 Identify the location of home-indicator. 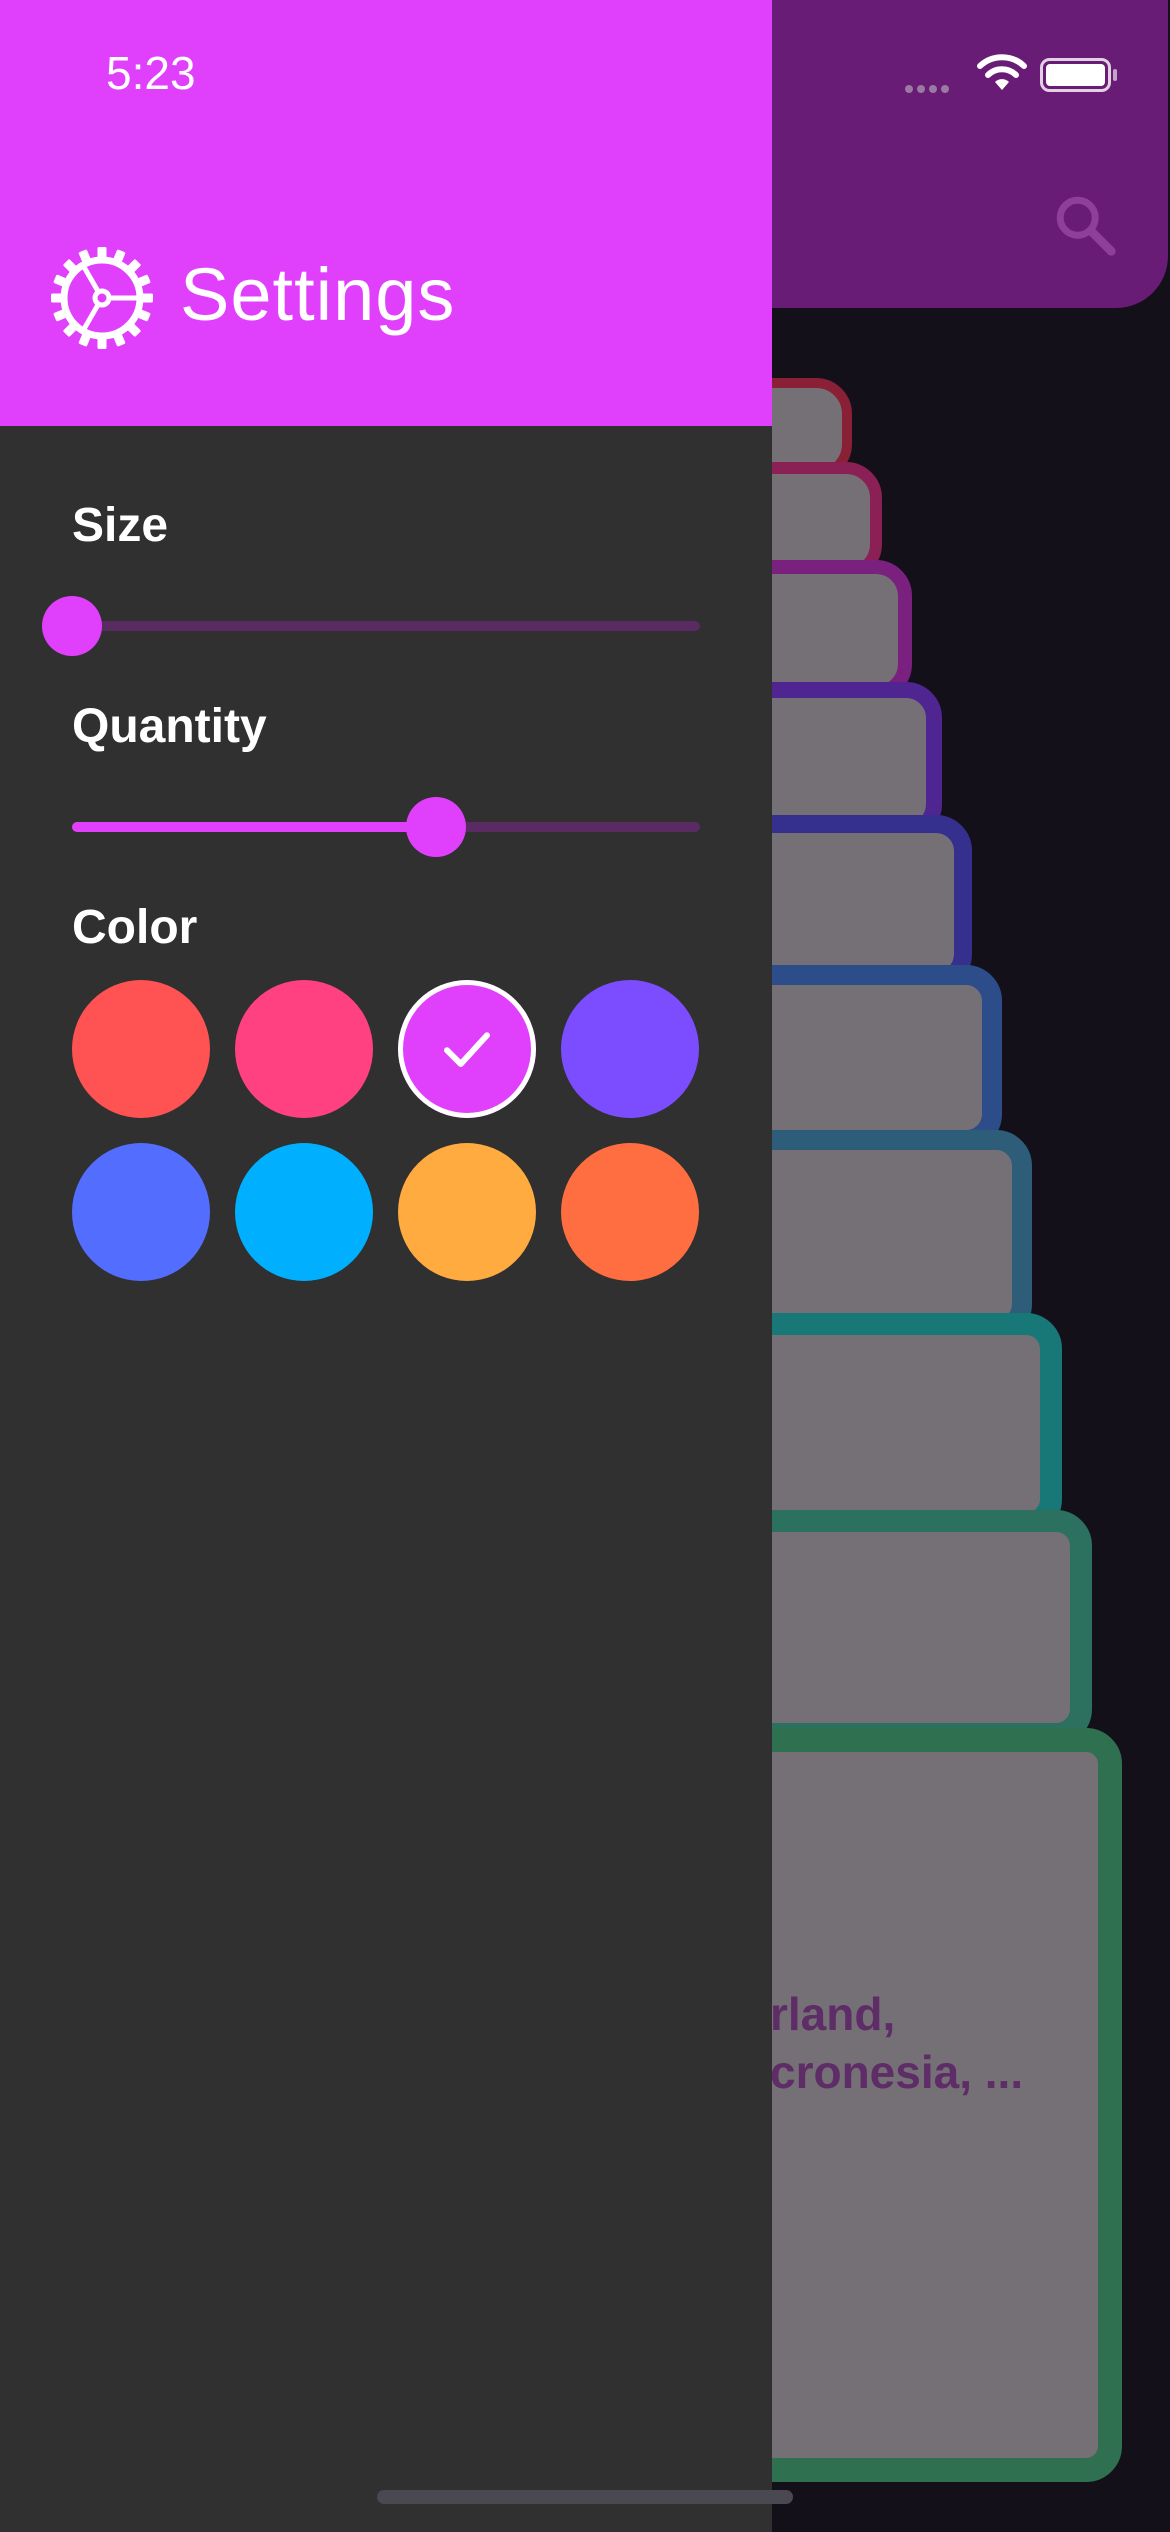
(585, 2497).